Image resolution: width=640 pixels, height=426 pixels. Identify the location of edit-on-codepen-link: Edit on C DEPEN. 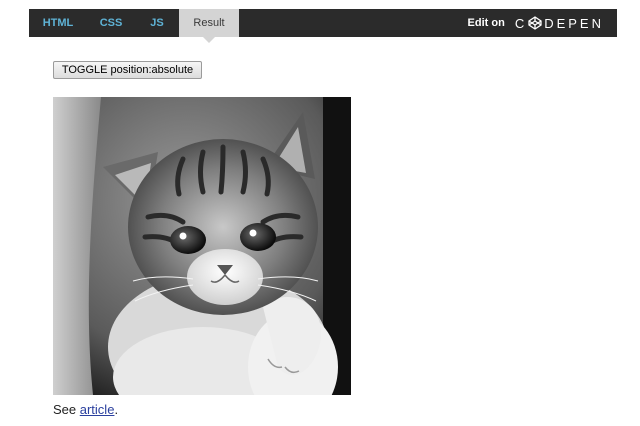
(542, 23).